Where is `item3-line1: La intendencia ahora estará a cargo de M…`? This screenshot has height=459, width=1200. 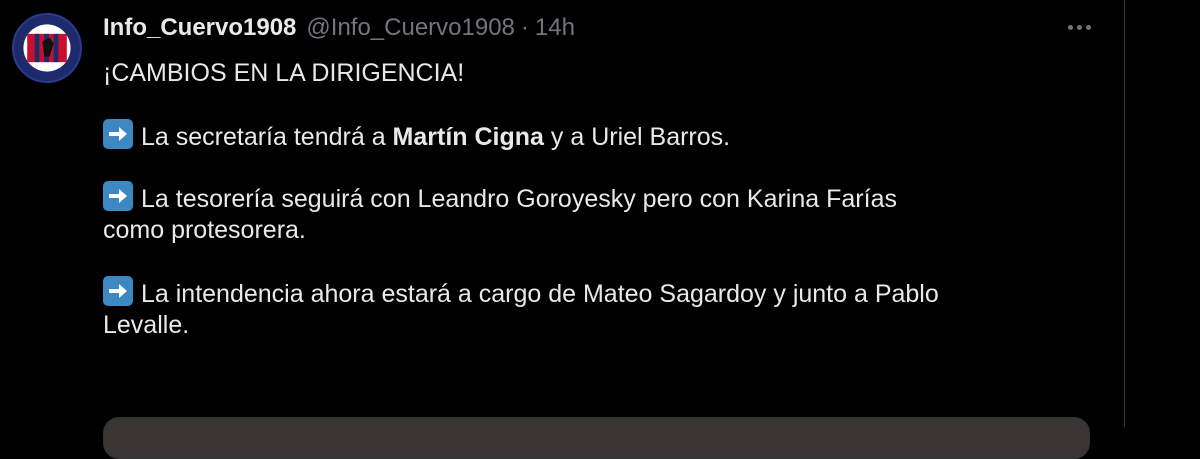
item3-line1: La intendencia ahora estará a cargo de M… is located at coordinates (540, 294).